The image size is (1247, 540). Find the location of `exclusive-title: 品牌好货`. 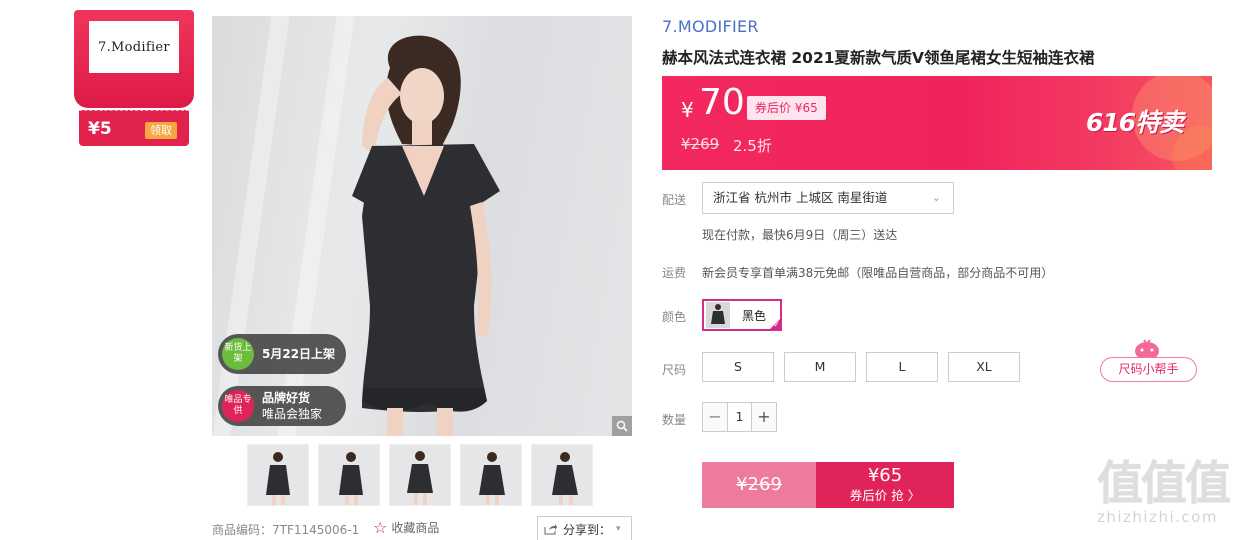

exclusive-title: 品牌好货 is located at coordinates (286, 398).